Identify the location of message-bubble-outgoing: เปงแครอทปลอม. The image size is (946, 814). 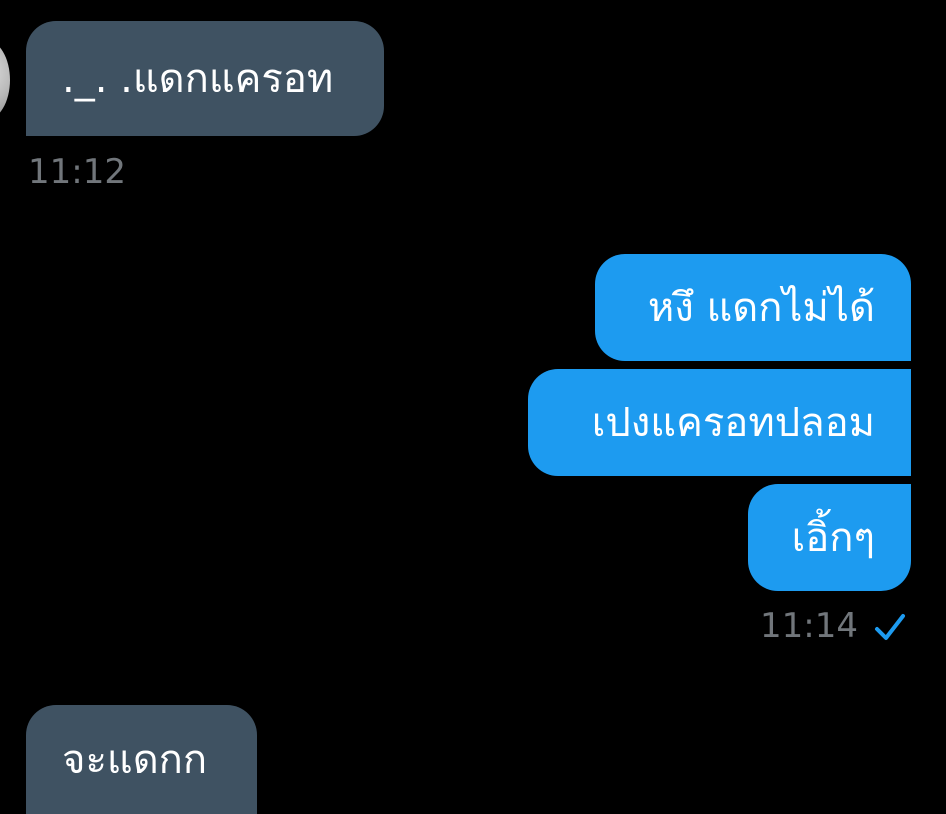
(719, 422).